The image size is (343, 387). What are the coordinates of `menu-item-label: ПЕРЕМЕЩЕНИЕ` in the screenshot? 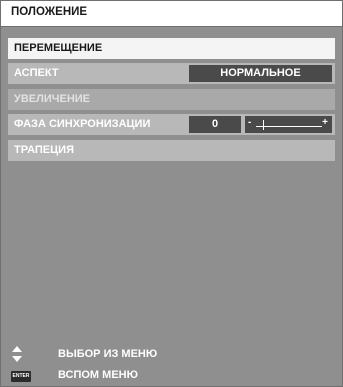 It's located at (58, 48).